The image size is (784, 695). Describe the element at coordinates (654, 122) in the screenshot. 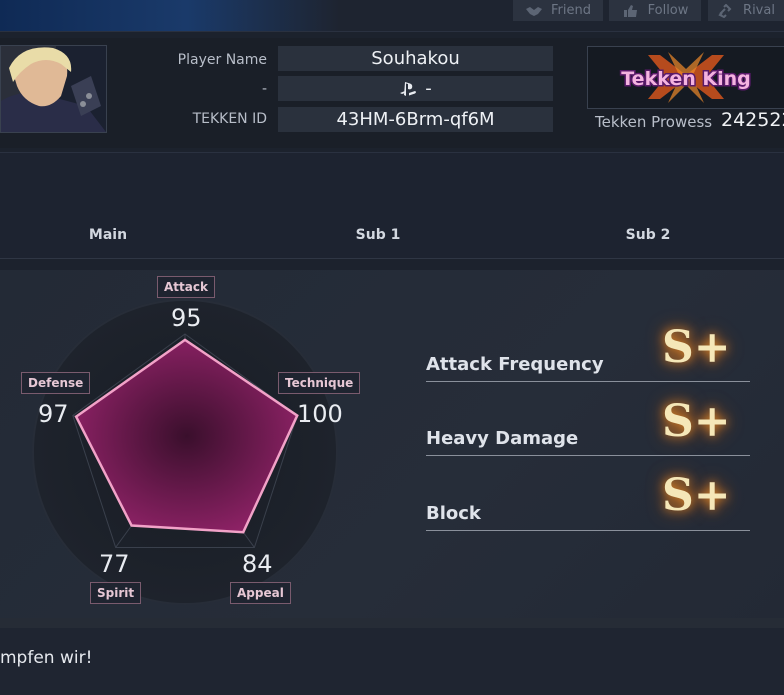

I see `prowess-label: Tekken Prowess` at that location.